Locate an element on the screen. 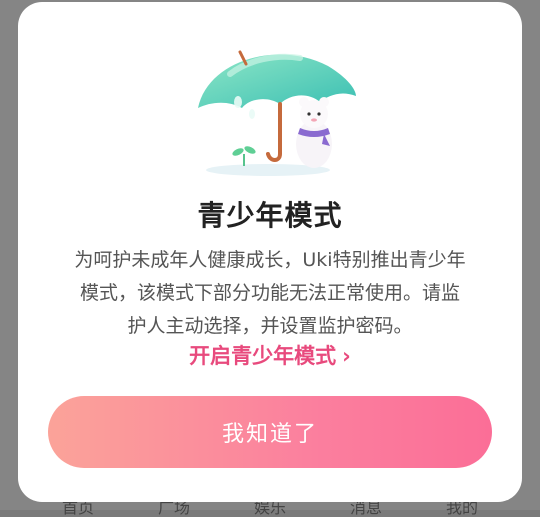 The image size is (540, 517). enable-teen-mode-link: 开启青少年模式 › is located at coordinates (270, 355).